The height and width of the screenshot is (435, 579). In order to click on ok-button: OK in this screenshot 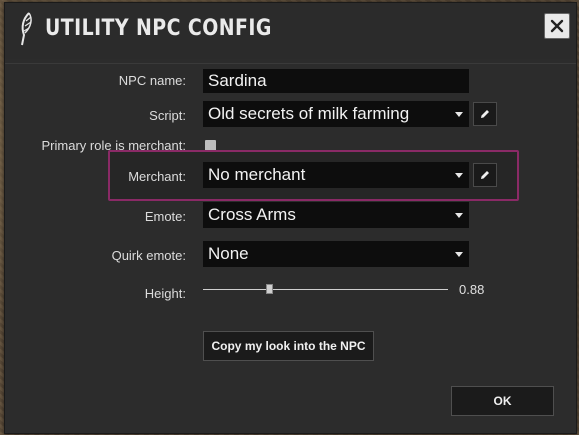, I will do `click(502, 401)`.